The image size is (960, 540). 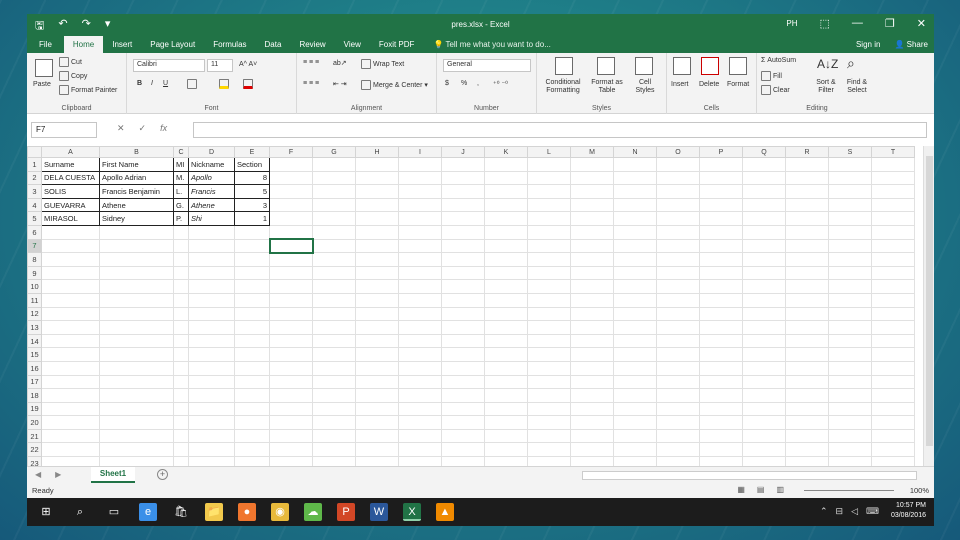 What do you see at coordinates (721, 314) in the screenshot?
I see `cell-p12` at bounding box center [721, 314].